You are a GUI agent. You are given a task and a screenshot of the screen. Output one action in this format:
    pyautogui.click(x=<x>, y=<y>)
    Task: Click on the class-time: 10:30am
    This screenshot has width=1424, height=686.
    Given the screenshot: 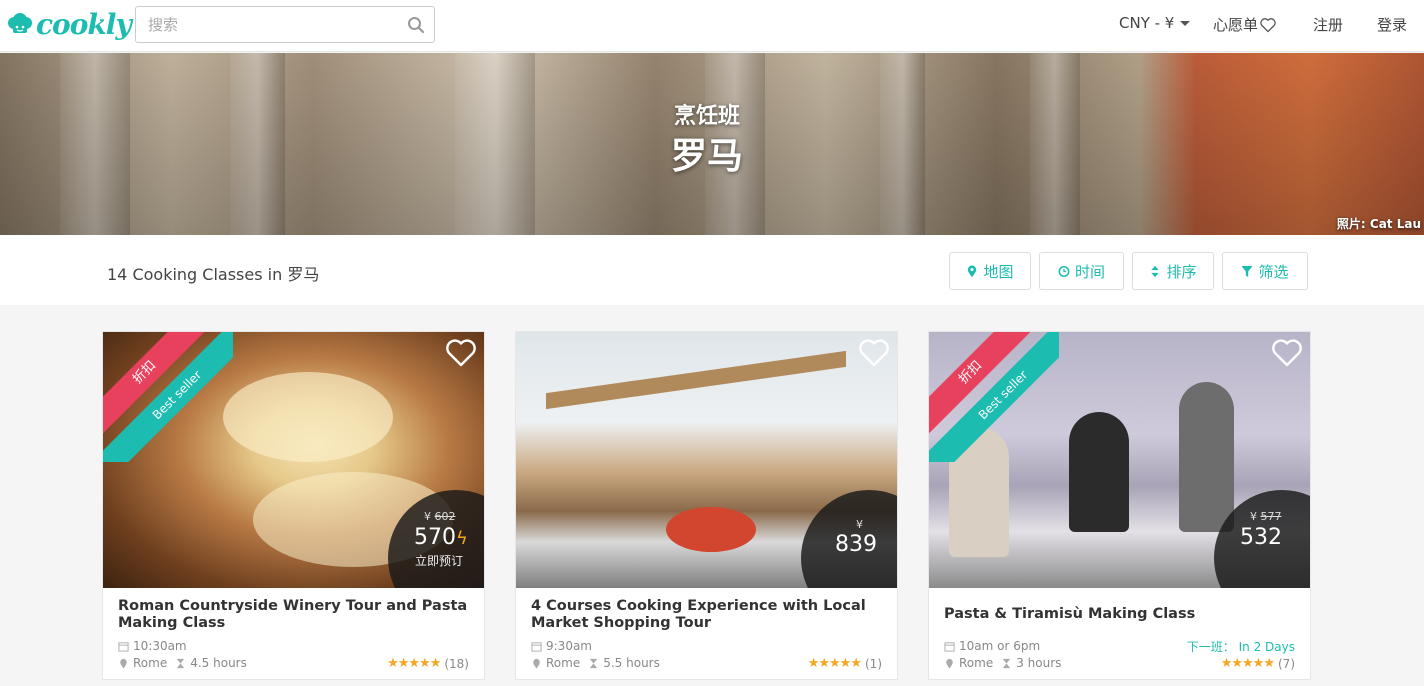 What is the action you would take?
    pyautogui.click(x=152, y=646)
    